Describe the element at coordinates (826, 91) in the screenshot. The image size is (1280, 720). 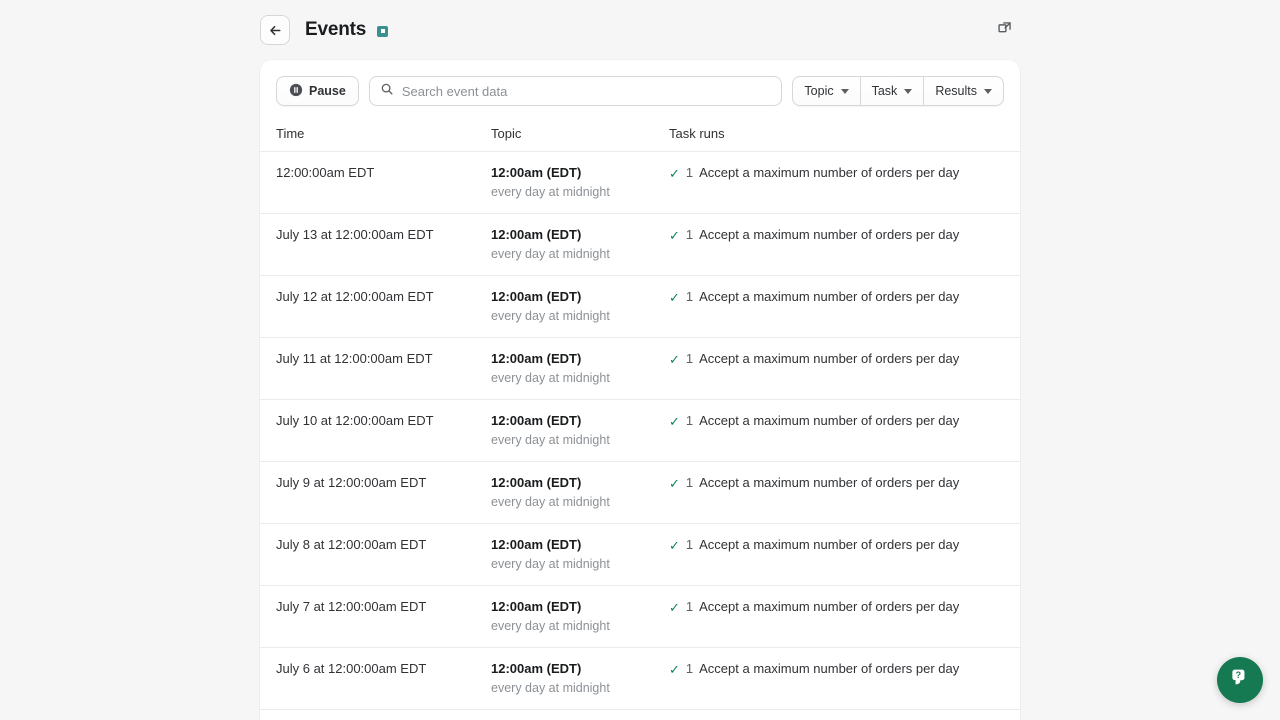
I see `filter-topic-button: Topic` at that location.